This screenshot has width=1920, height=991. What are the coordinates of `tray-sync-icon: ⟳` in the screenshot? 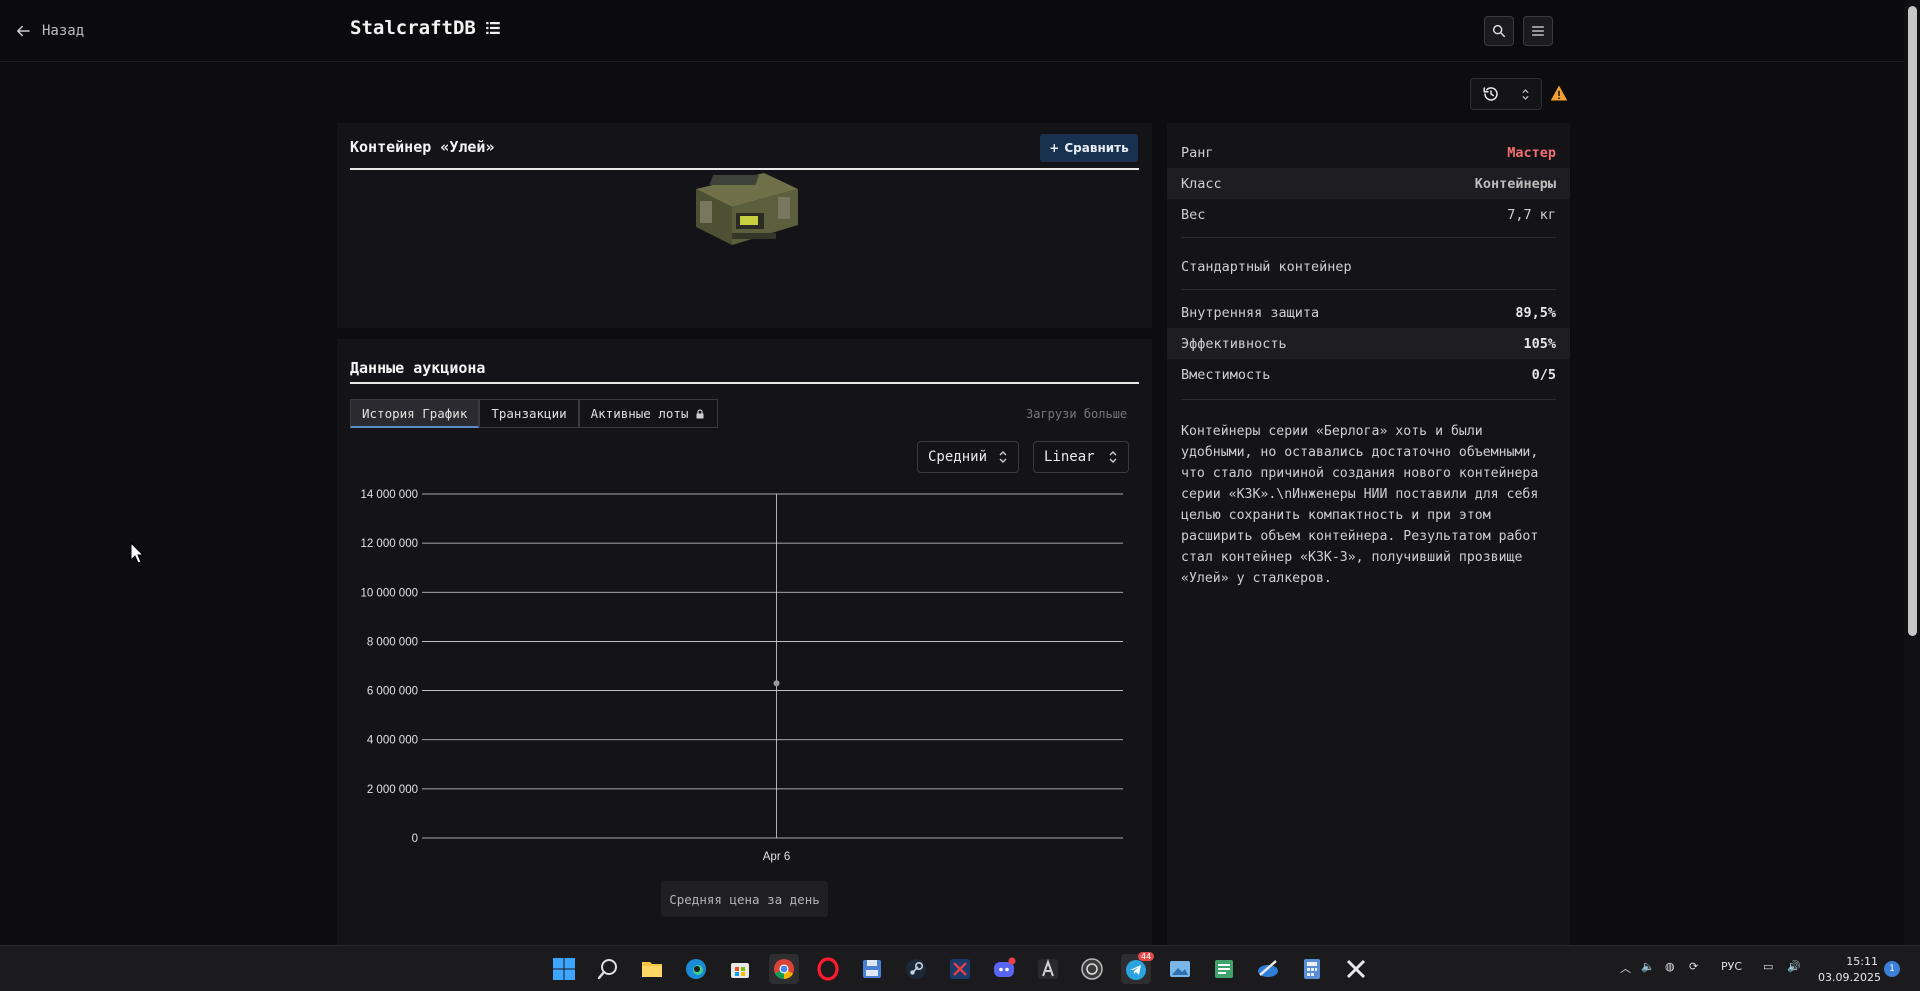 It's located at (1693, 966).